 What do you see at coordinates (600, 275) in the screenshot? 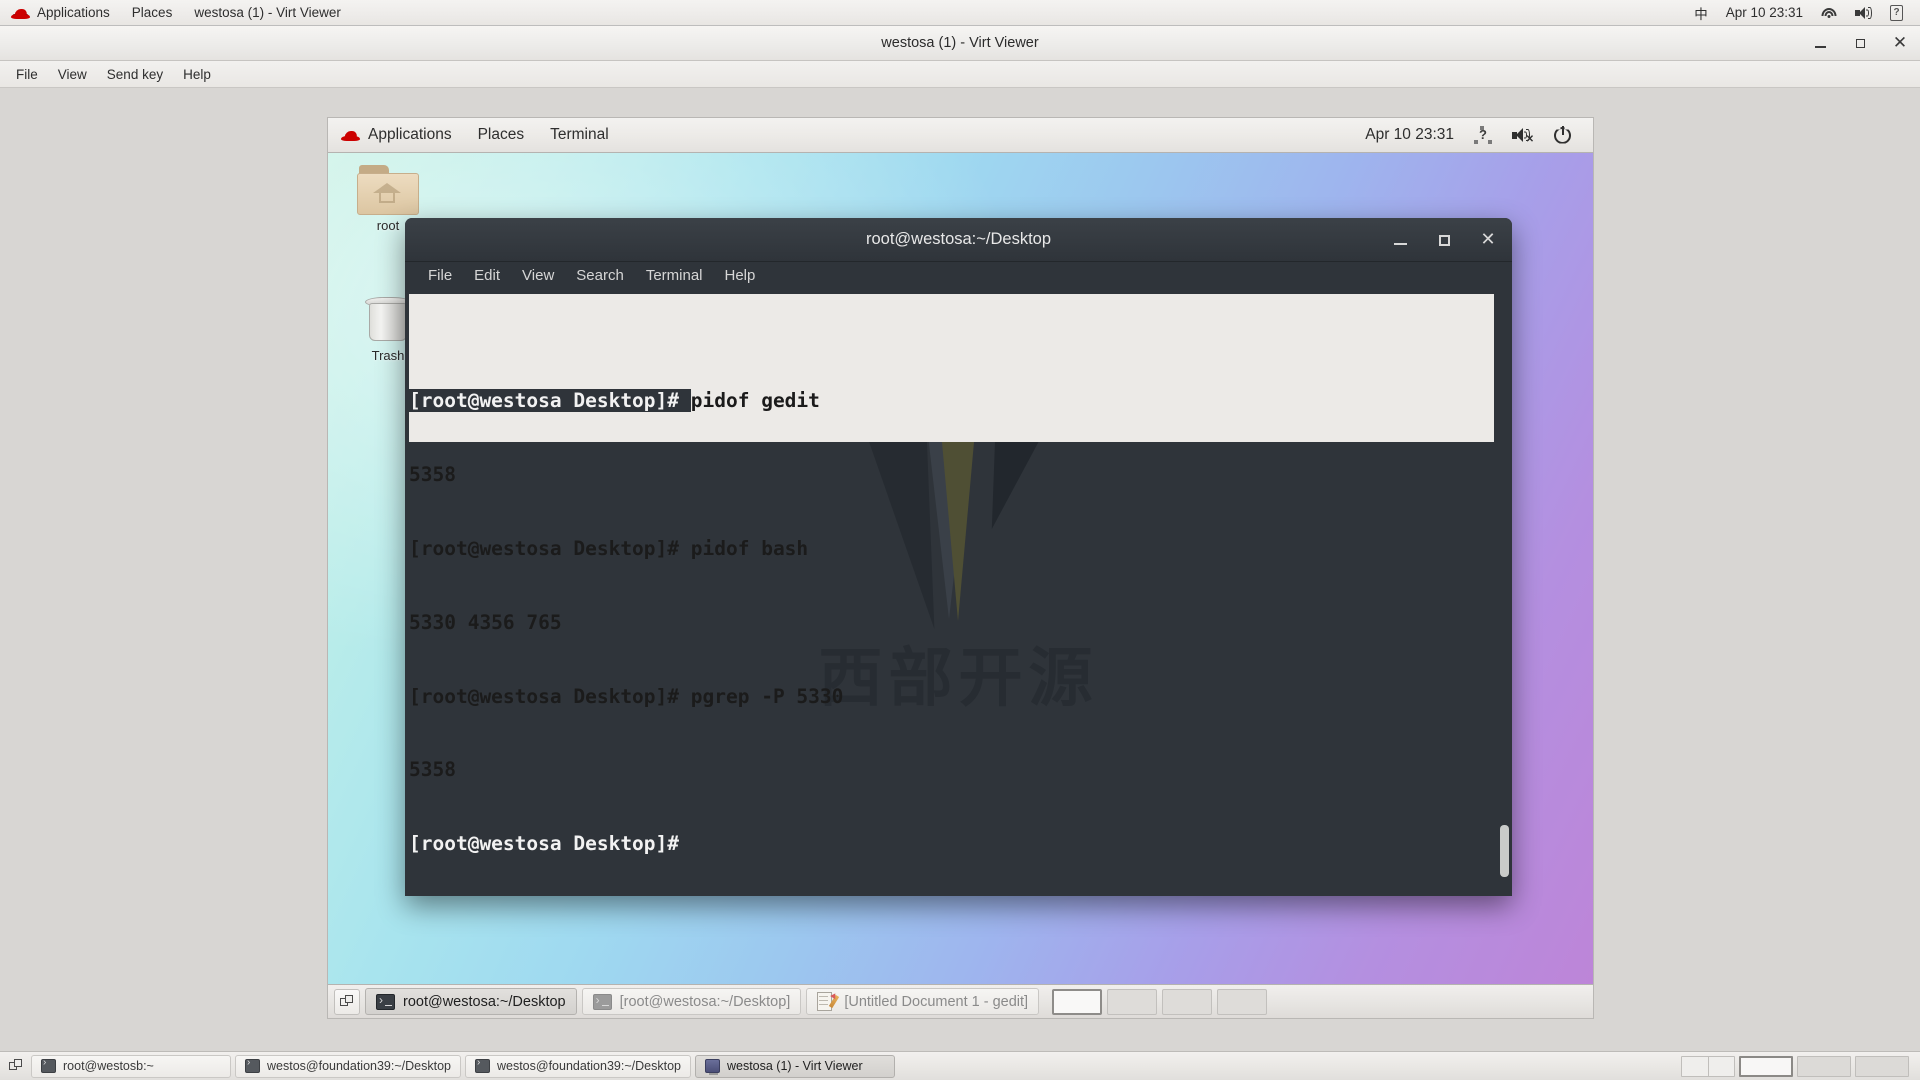
I see `terminal-menu-search: Search` at bounding box center [600, 275].